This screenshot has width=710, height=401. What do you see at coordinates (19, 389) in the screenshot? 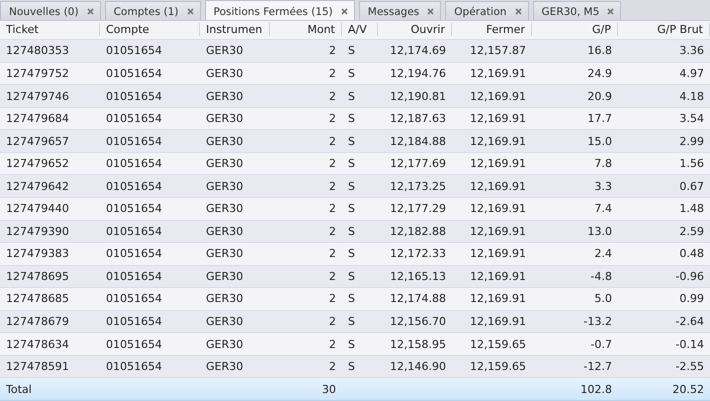
I see `total-cell-text: Total` at bounding box center [19, 389].